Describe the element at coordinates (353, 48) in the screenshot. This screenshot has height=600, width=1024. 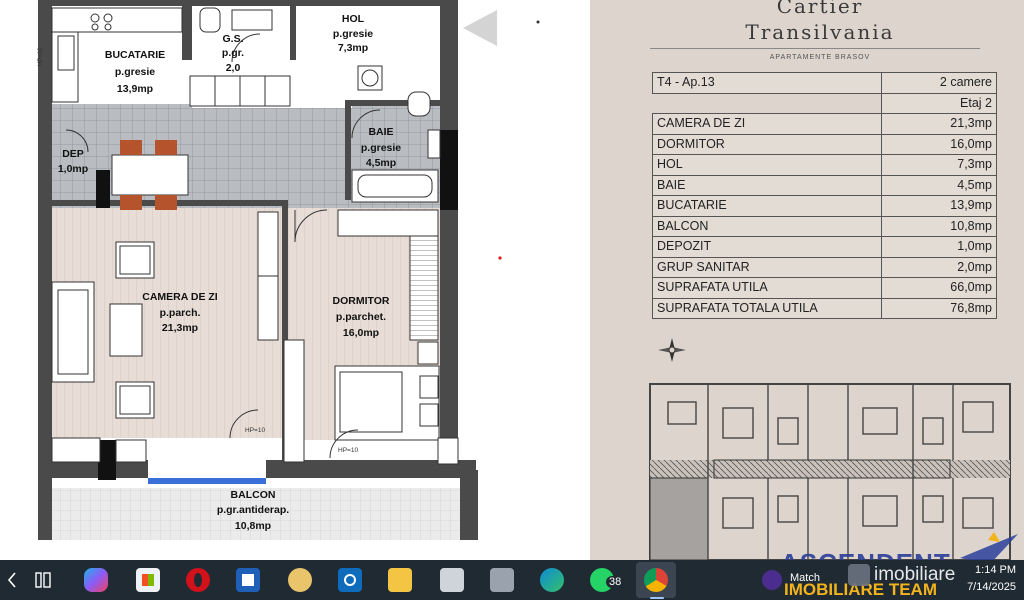
I see `room-area-hol: 7,3mp` at that location.